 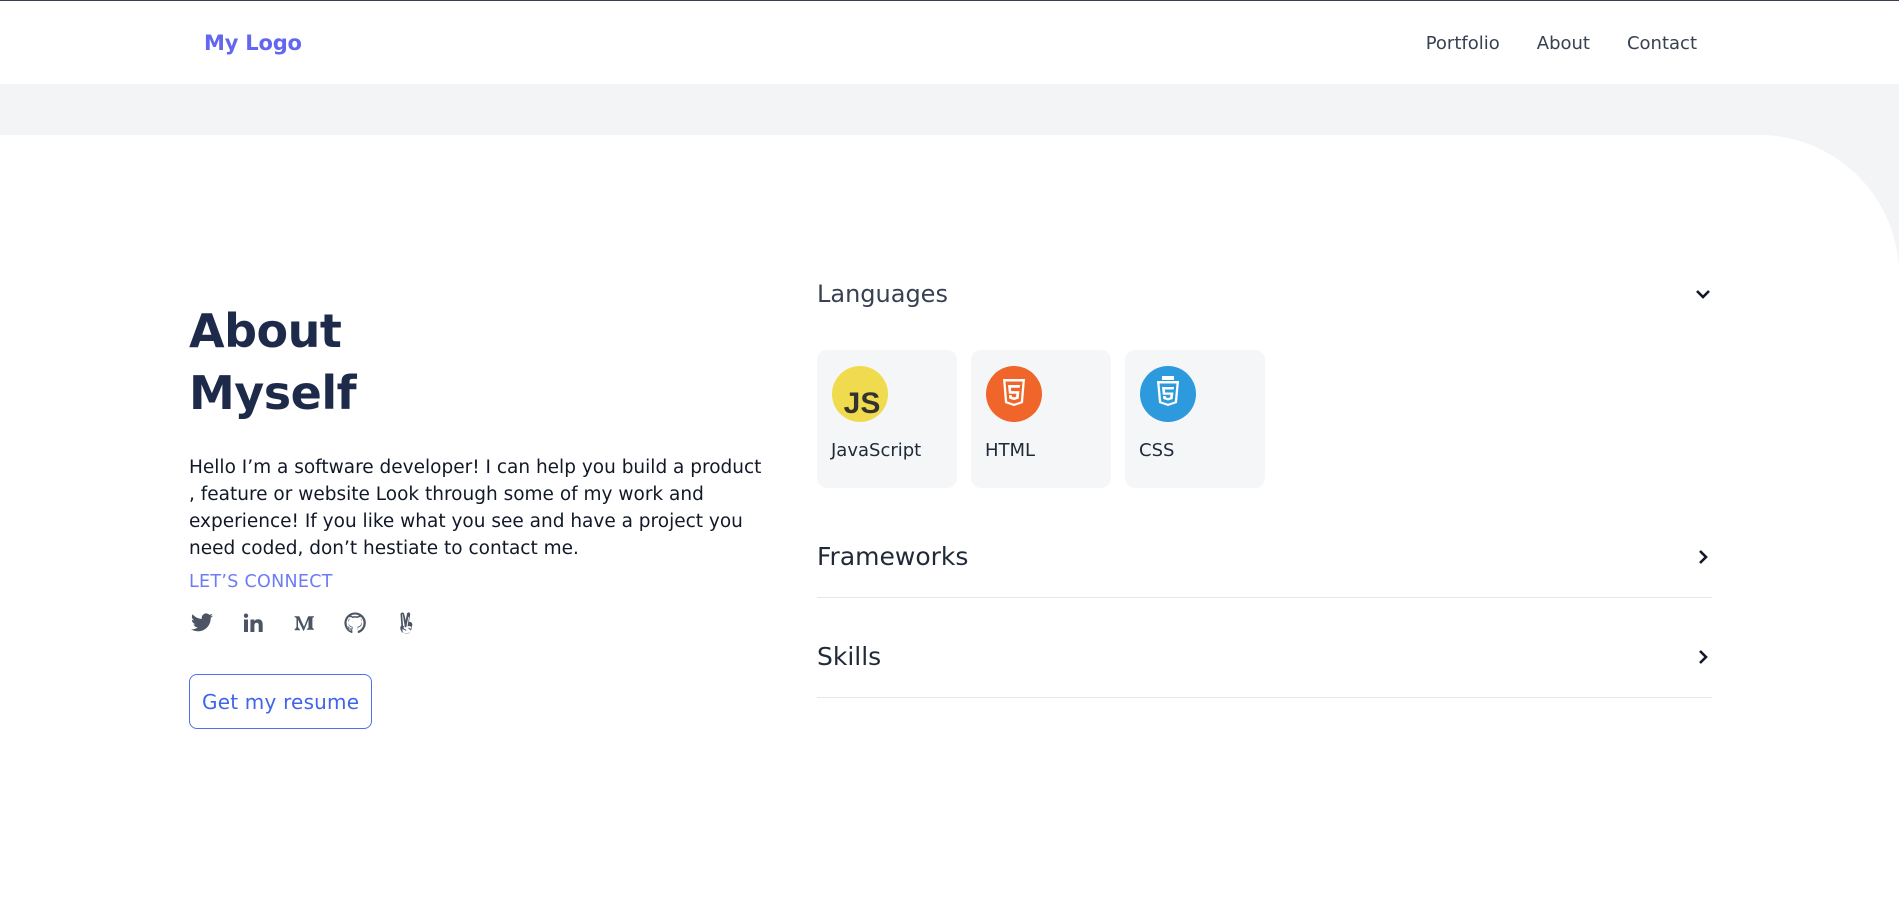 What do you see at coordinates (484, 362) in the screenshot?
I see `page-title: About Myself` at bounding box center [484, 362].